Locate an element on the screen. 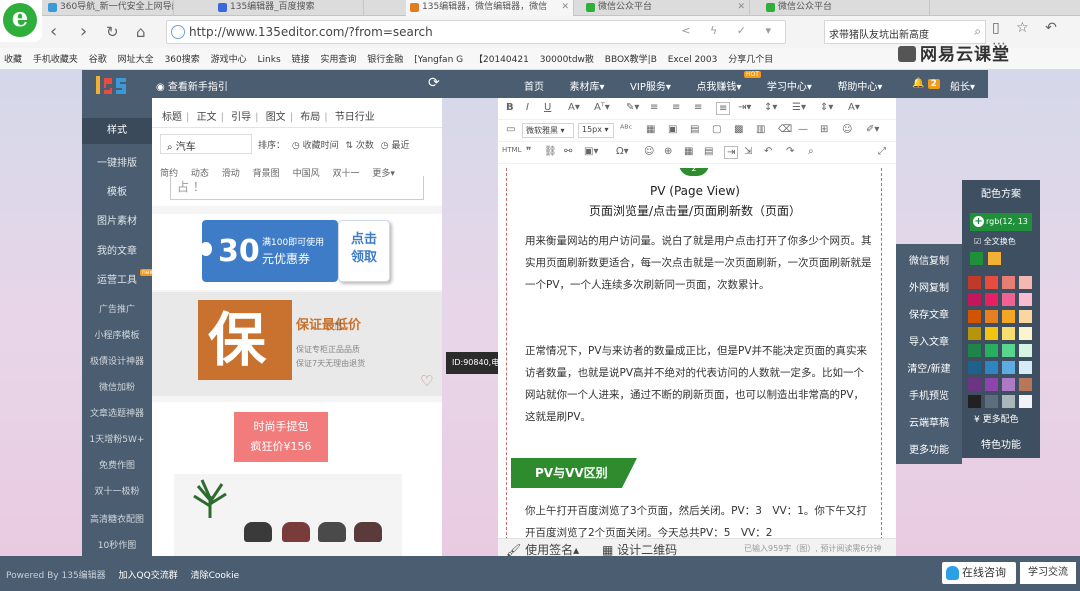 This screenshot has width=1080, height=591. sidebar-item-layout: 一键排版 is located at coordinates (117, 161).